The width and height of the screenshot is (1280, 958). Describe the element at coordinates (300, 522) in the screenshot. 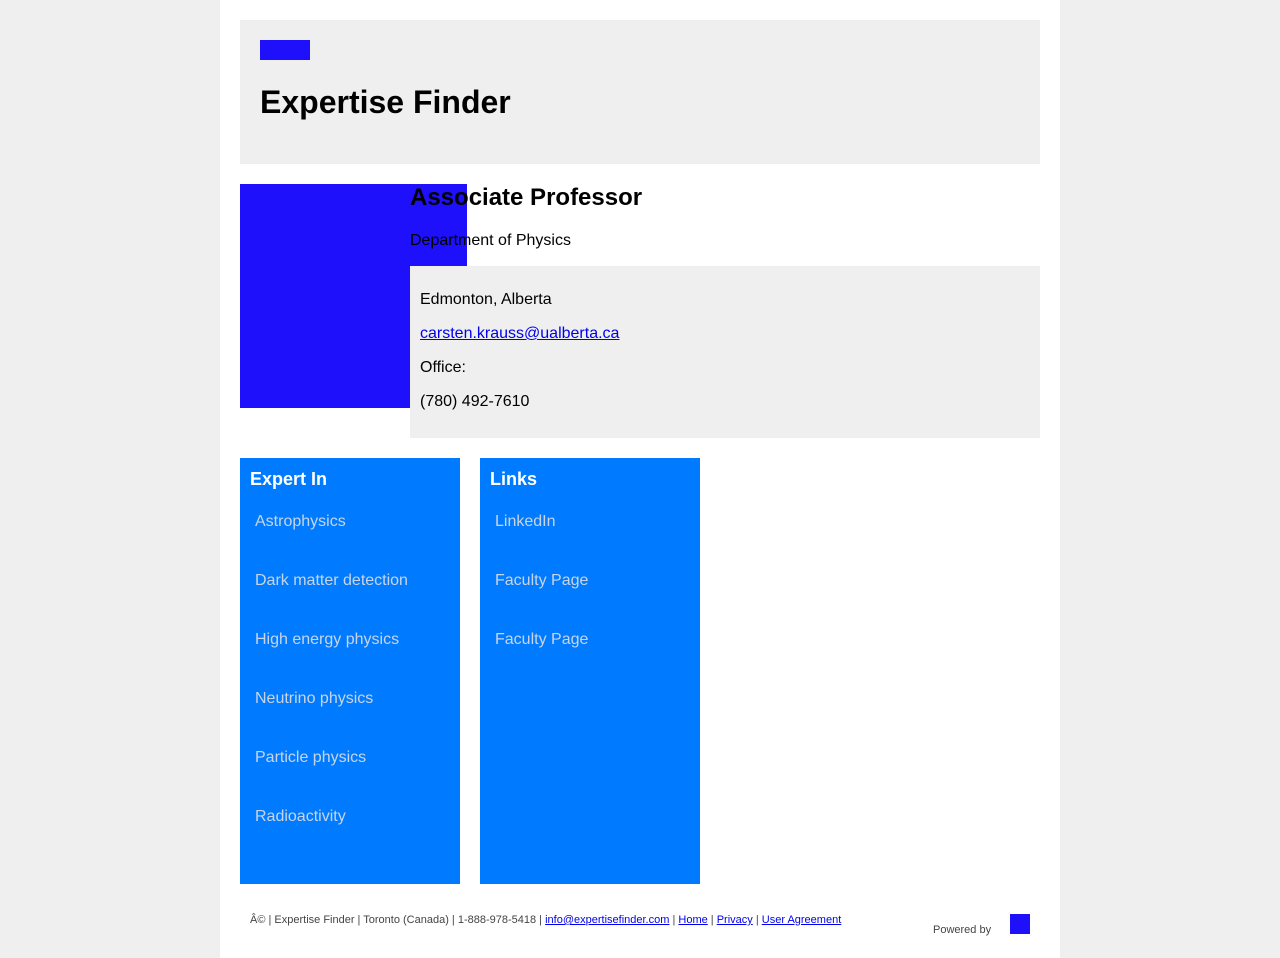

I see `expertise-item: Astrophysics` at that location.